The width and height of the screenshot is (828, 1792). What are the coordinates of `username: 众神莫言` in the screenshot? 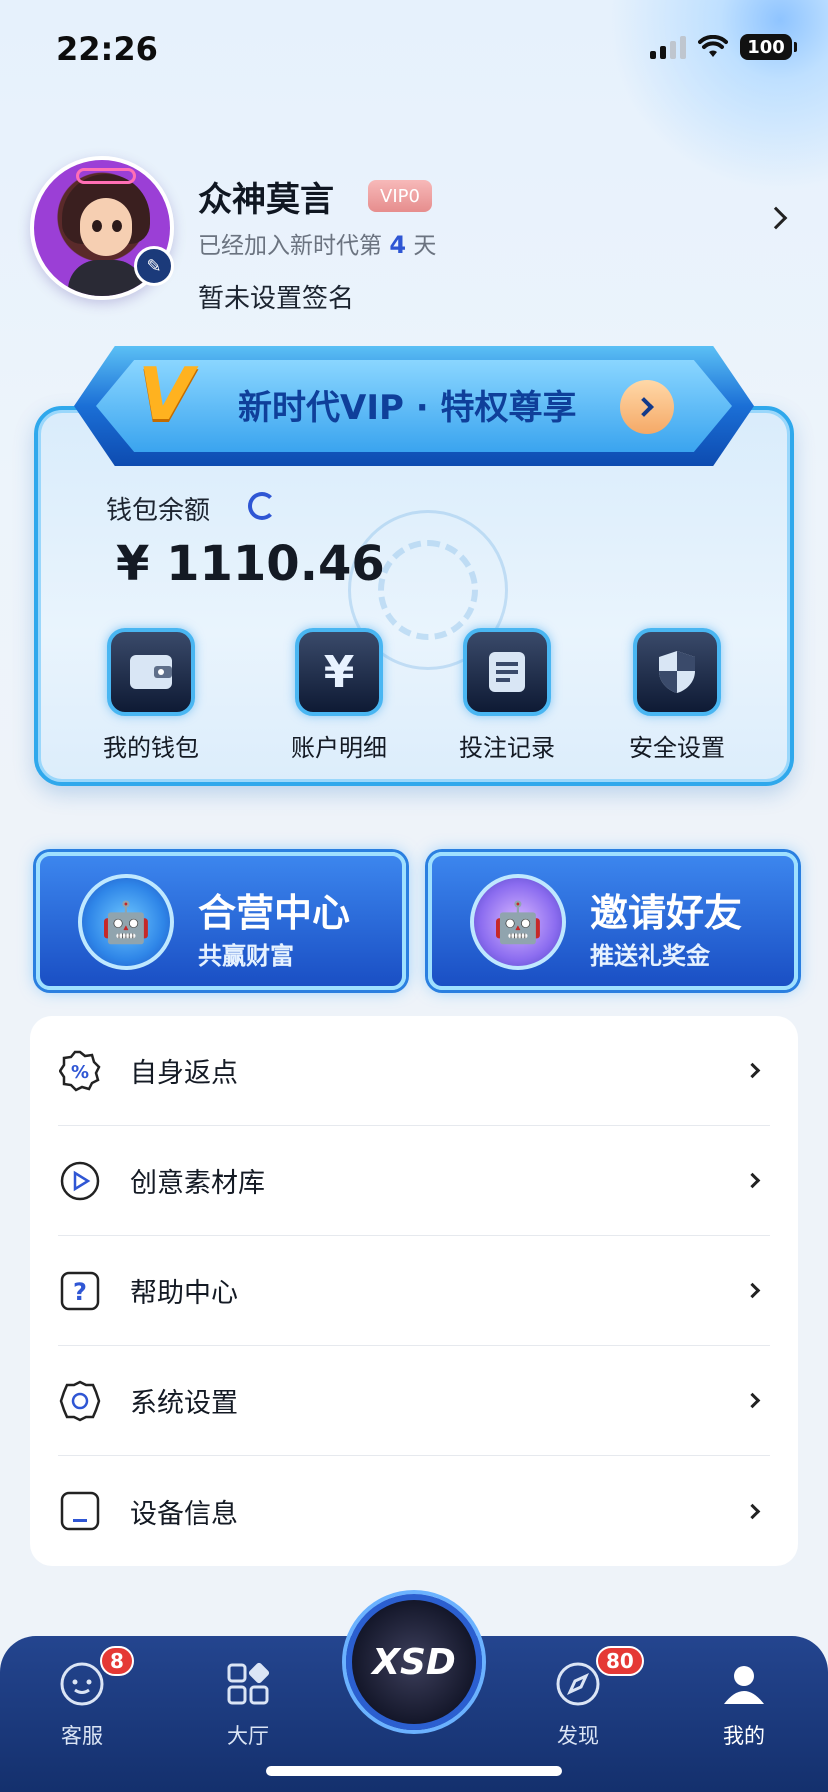 It's located at (266, 200).